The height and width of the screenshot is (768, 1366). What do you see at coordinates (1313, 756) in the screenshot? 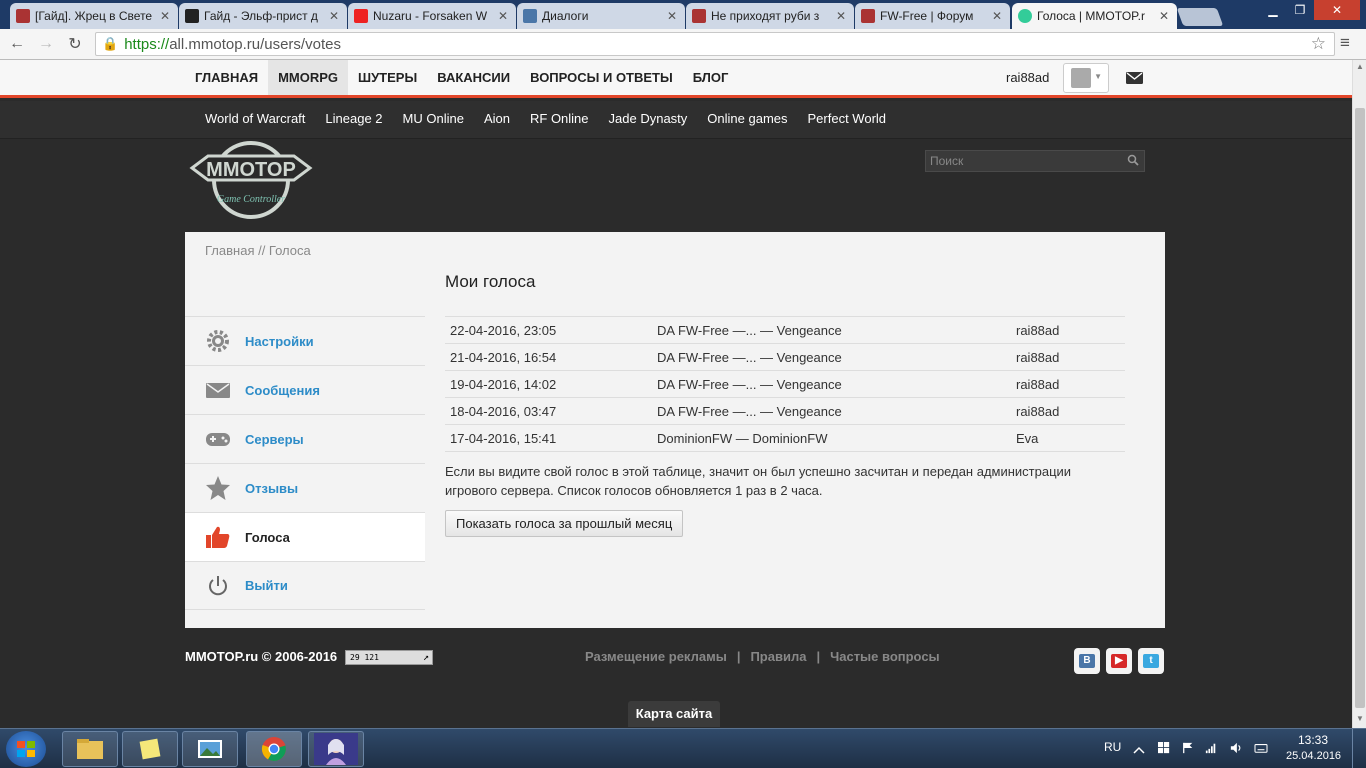
I see `clock-date: 25.04.2016` at bounding box center [1313, 756].